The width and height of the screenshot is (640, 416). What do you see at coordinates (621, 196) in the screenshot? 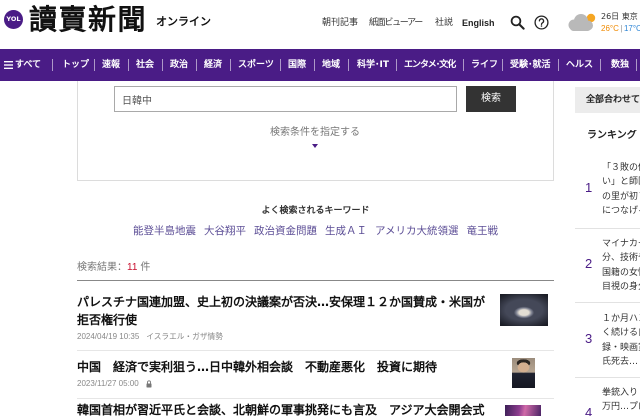
I see `ranking-item-line: の里が初Ｖ` at bounding box center [621, 196].